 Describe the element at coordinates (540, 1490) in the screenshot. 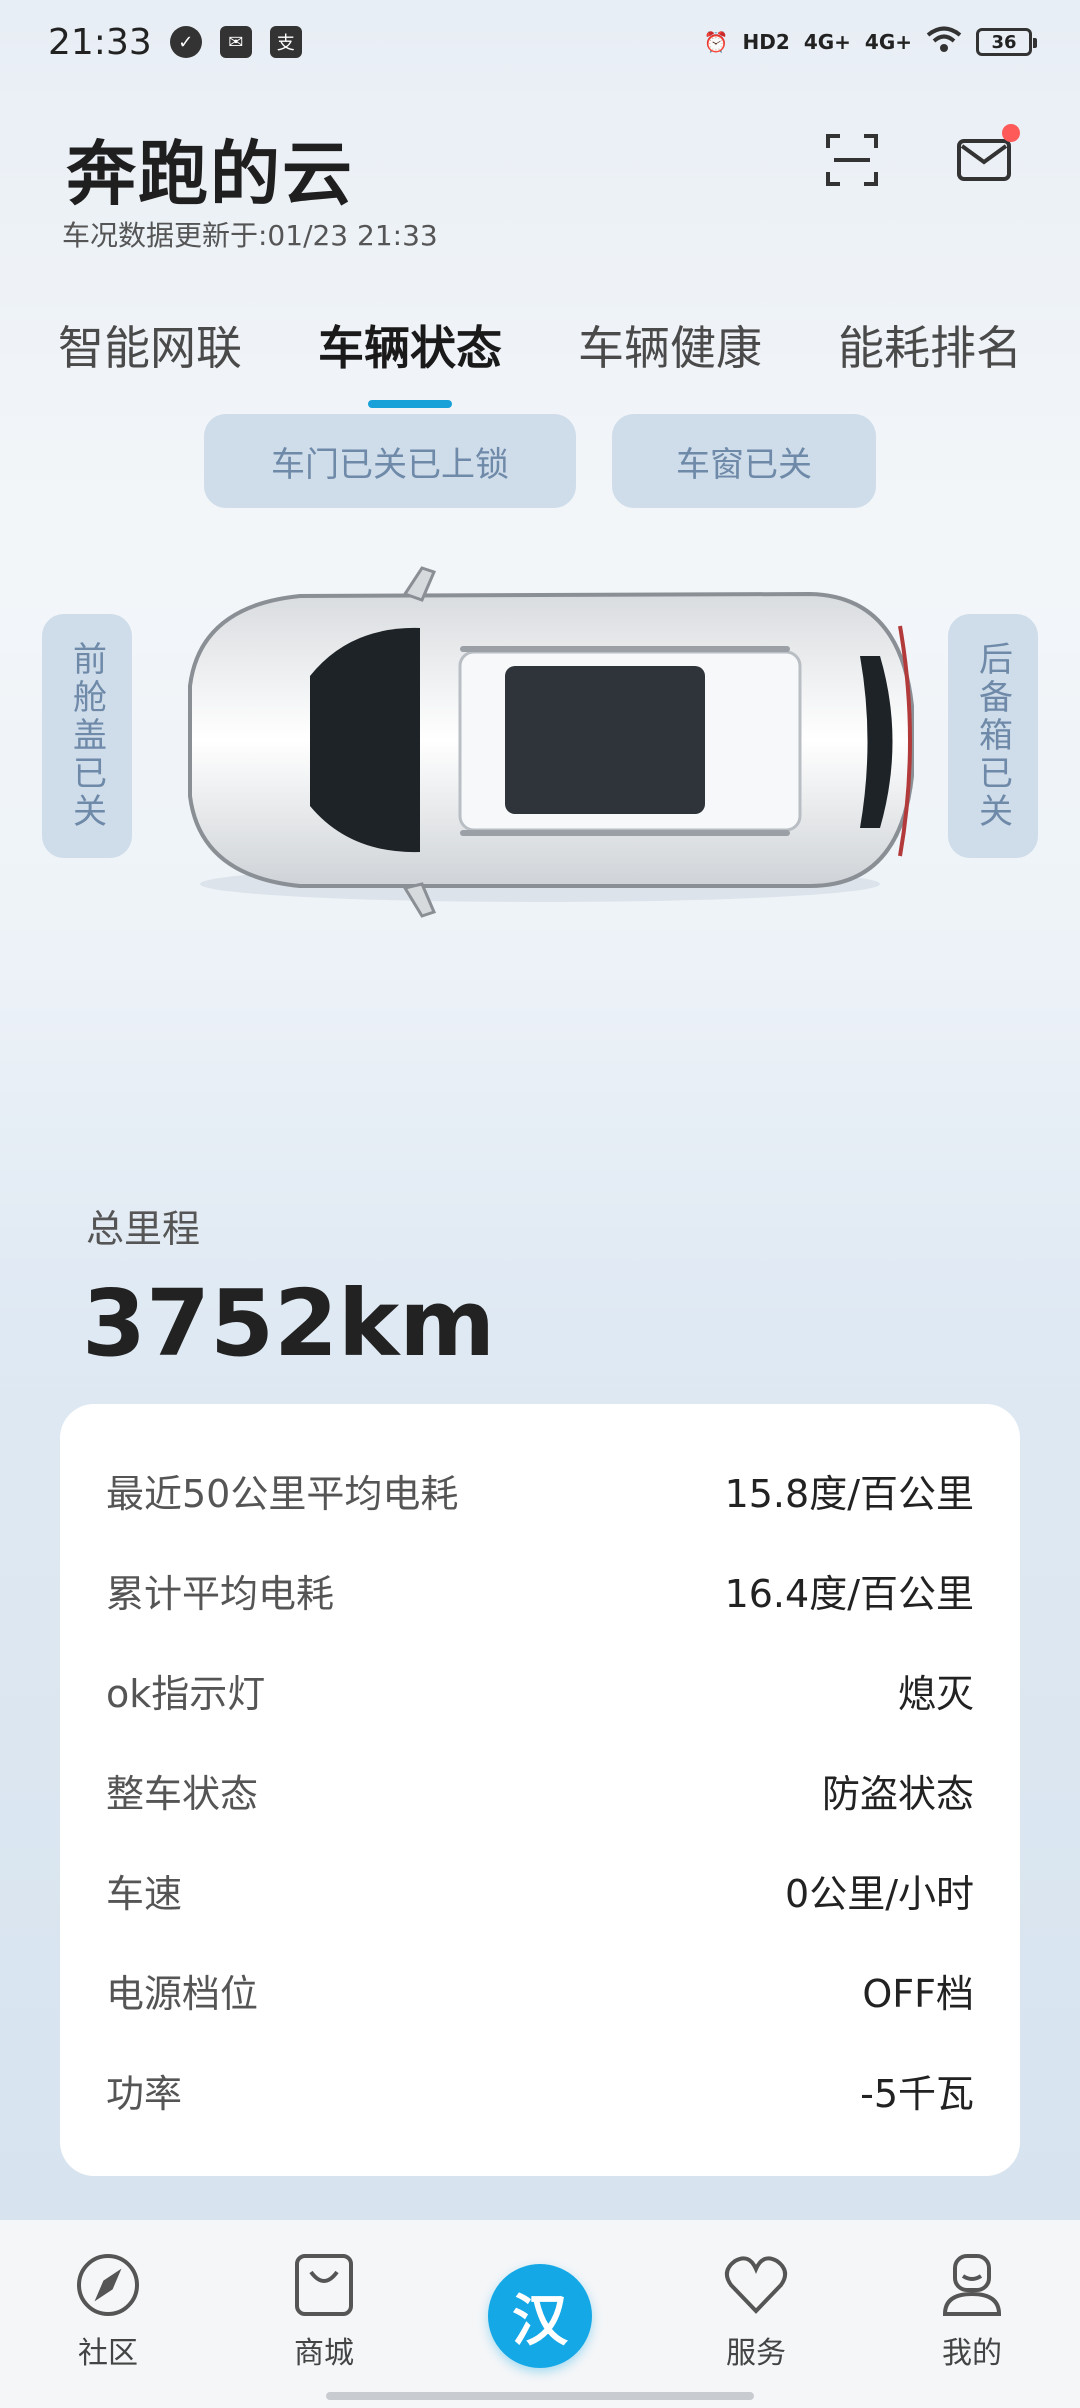

I see `info-row: 最近50公里平均电耗 15.8度/百公里` at that location.